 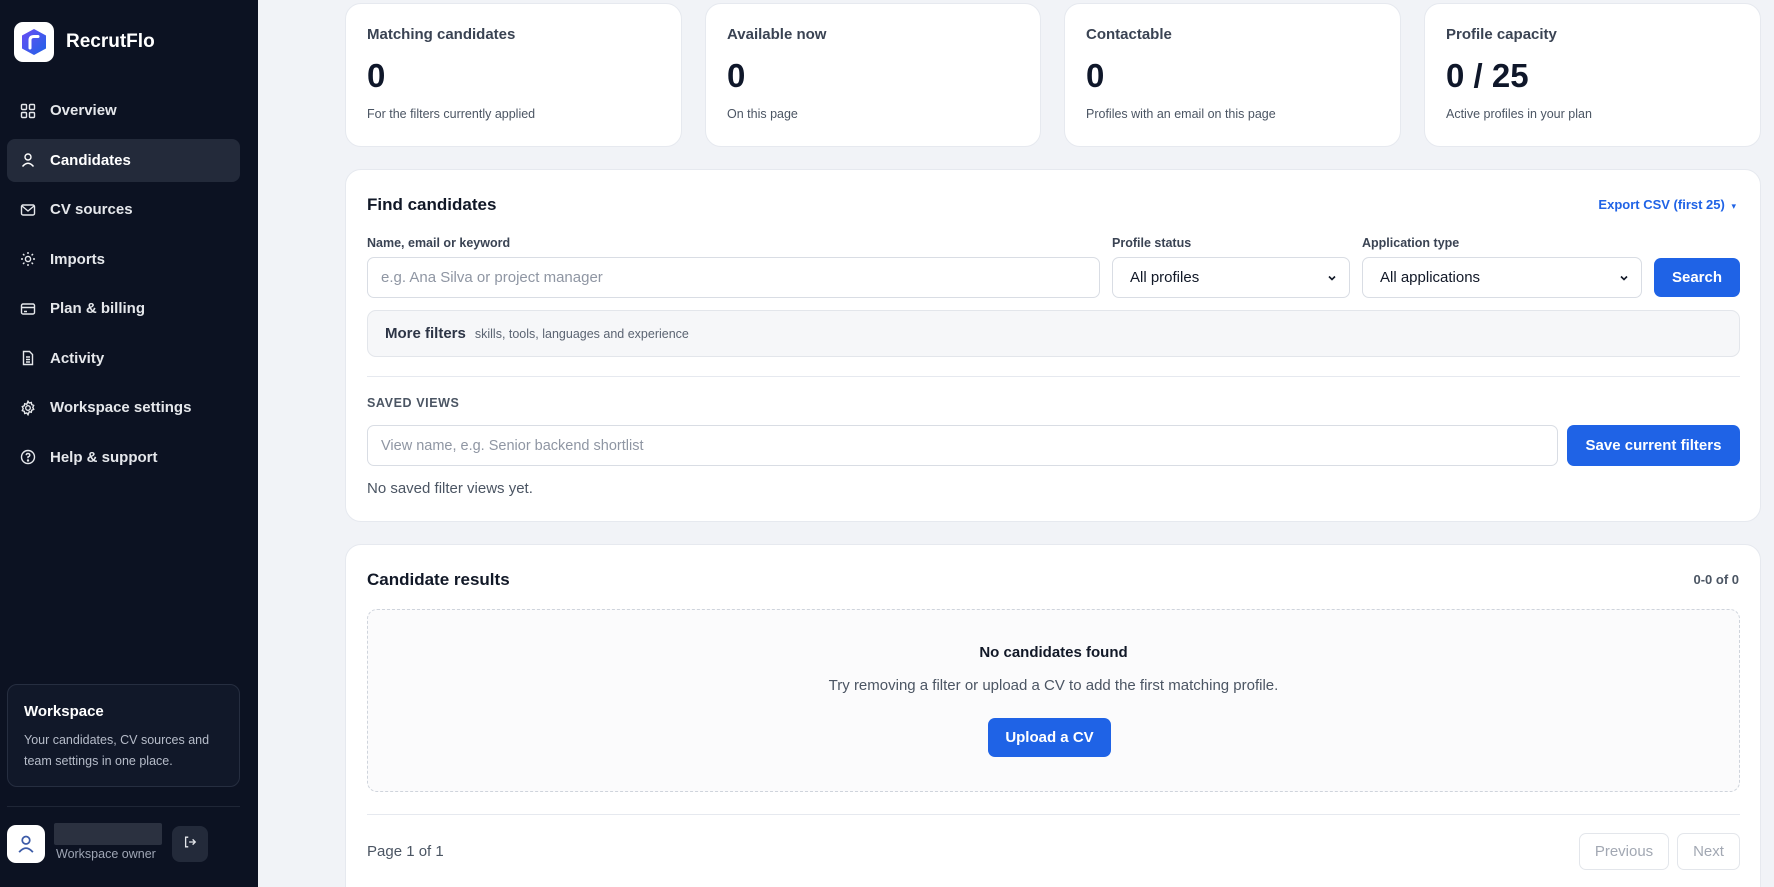 I want to click on document-icon, so click(x=28, y=358).